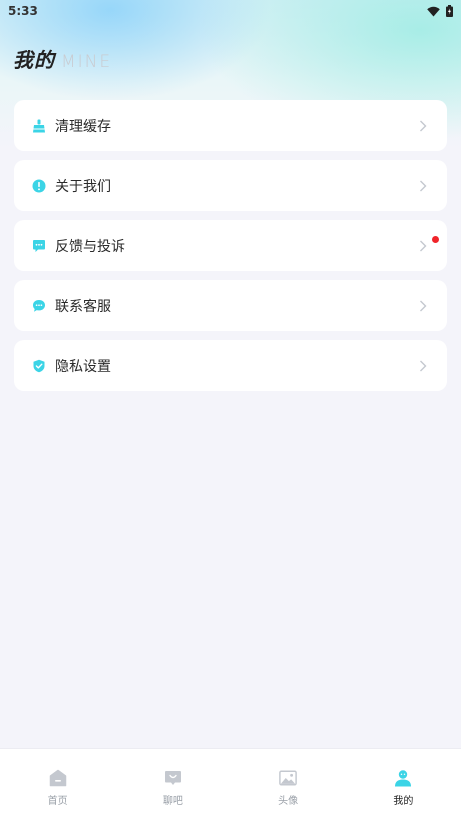  Describe the element at coordinates (83, 306) in the screenshot. I see `menu-item-label: 联系客服` at that location.